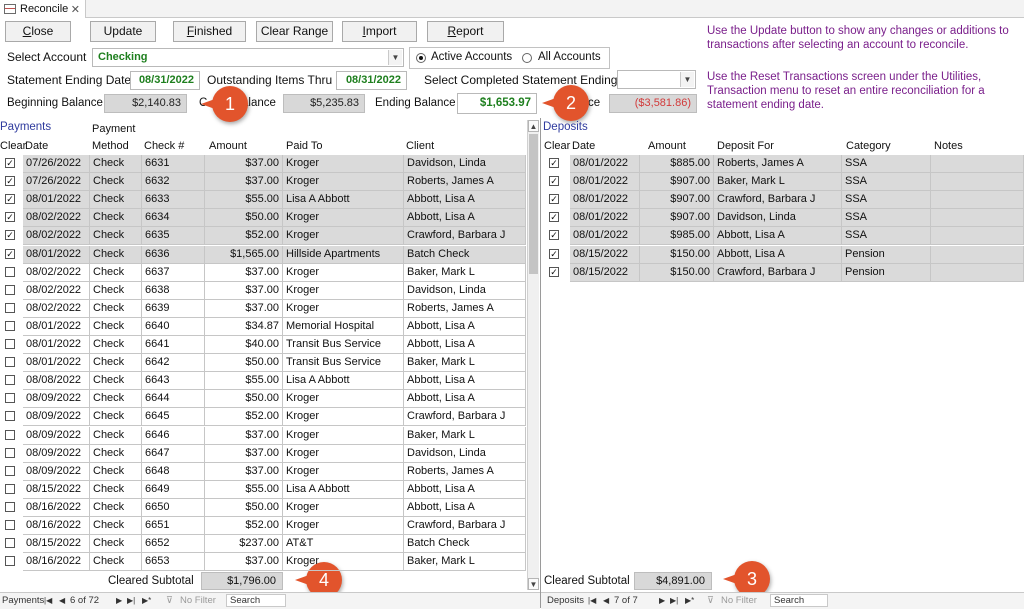  What do you see at coordinates (778, 164) in the screenshot?
I see `deposits-cell-deposit-for: Roberts, James A` at bounding box center [778, 164].